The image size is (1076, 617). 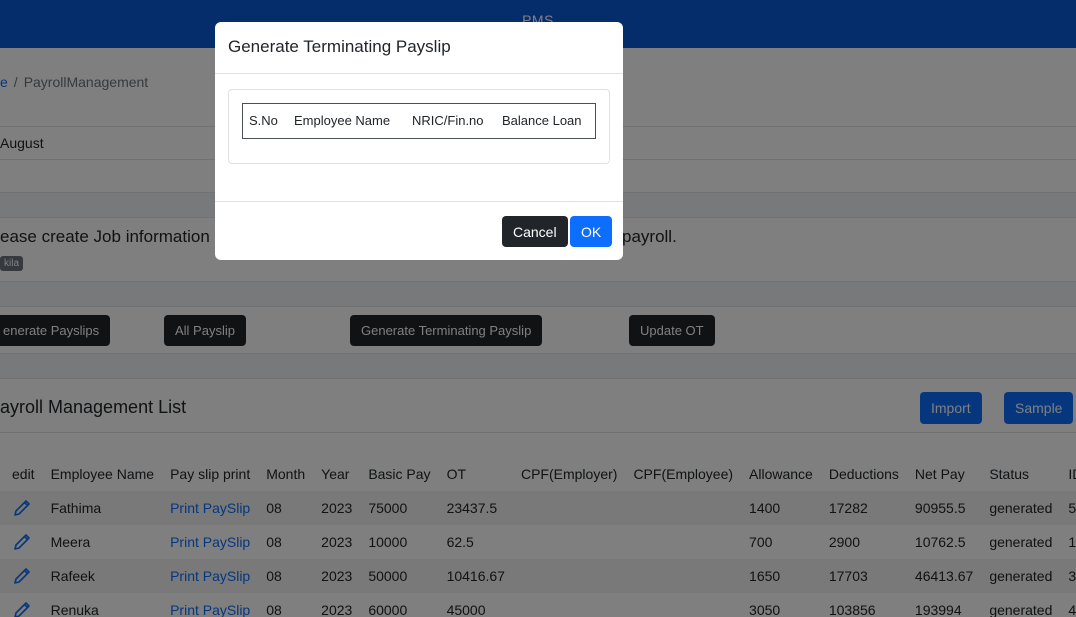 What do you see at coordinates (448, 120) in the screenshot?
I see `column-header-nric: NRIC/Fin.no` at bounding box center [448, 120].